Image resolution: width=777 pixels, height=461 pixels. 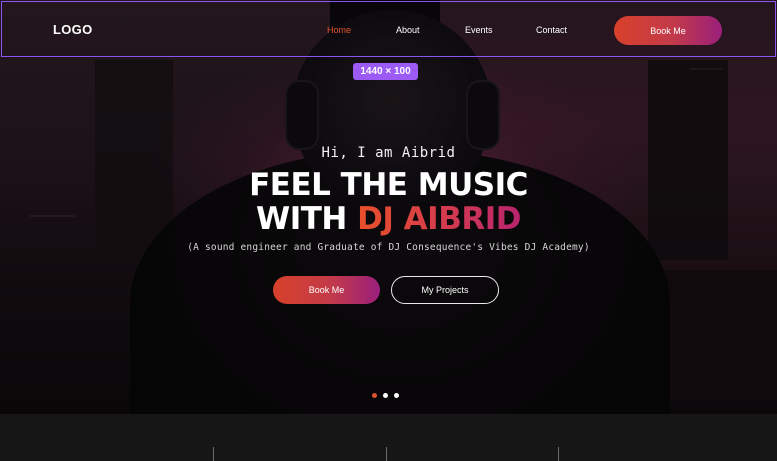 I want to click on nav-link-home: Home, so click(x=339, y=30).